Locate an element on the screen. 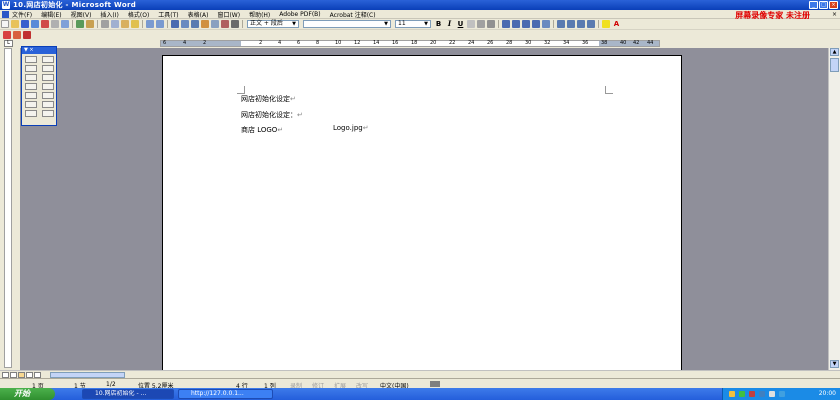 This screenshot has width=840, height=400. cut-icon is located at coordinates (105, 24).